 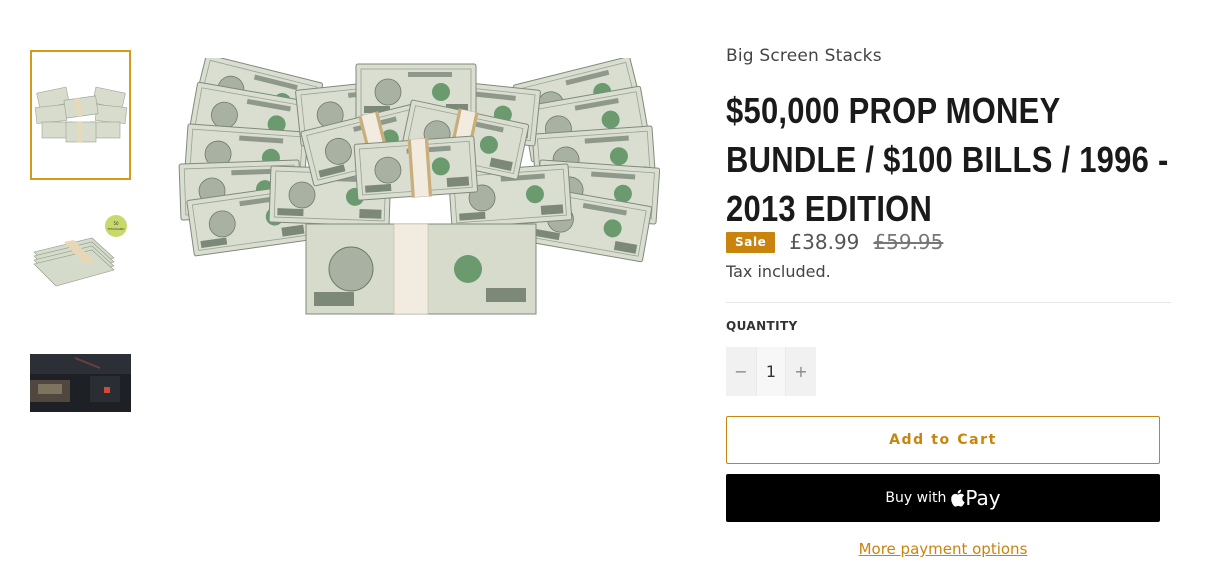 I want to click on tax-note: Tax included., so click(x=778, y=271).